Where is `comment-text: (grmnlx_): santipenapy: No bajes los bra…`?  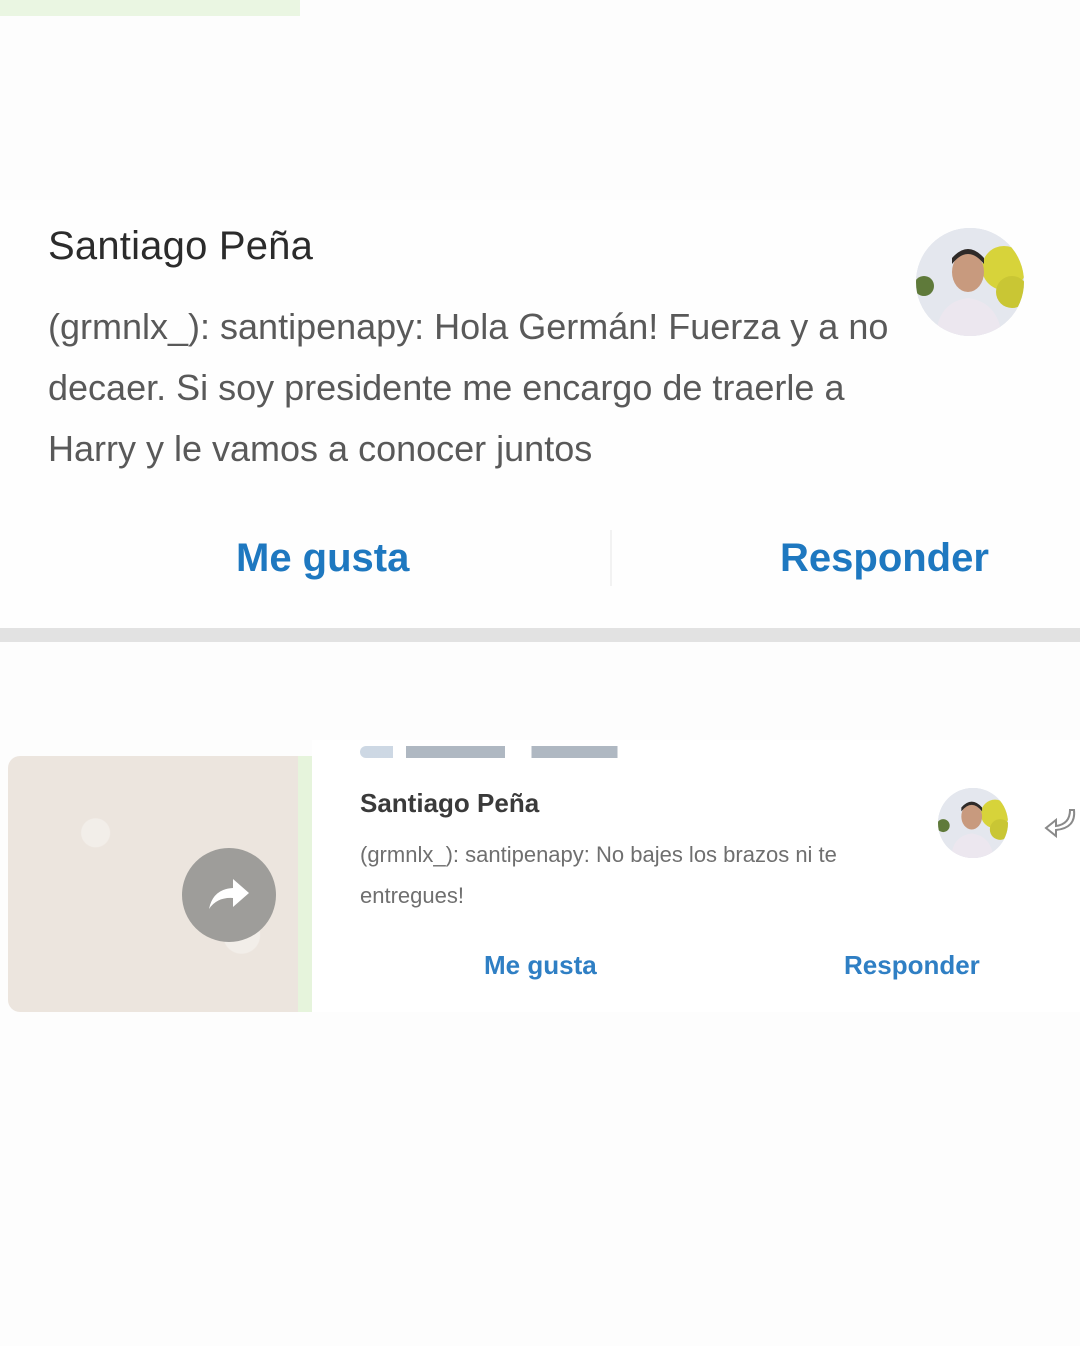
comment-text: (grmnlx_): santipenapy: No bajes los bra… is located at coordinates (598, 875).